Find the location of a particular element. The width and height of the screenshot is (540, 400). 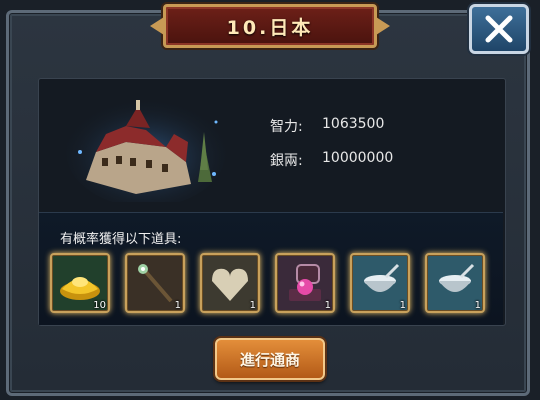

city-stats: 智力: 1063500 銀兩: 10000000 is located at coordinates (331, 150).